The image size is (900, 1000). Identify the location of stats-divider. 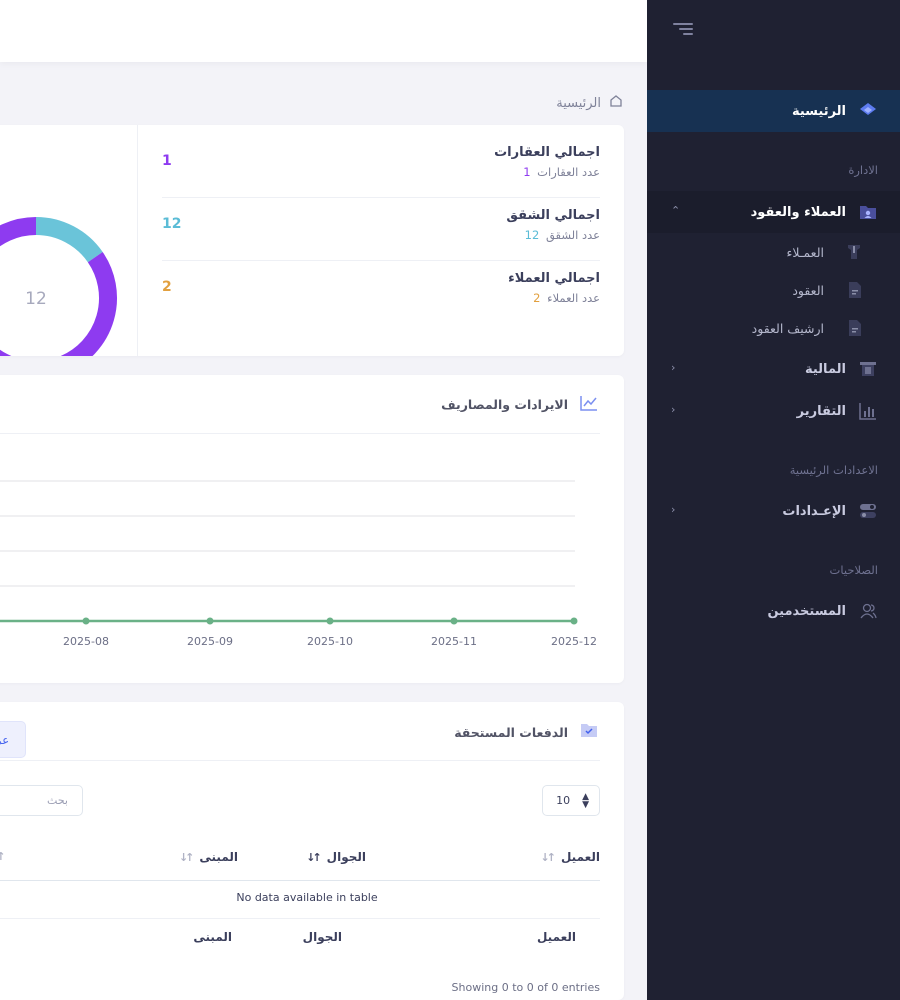
(137, 240).